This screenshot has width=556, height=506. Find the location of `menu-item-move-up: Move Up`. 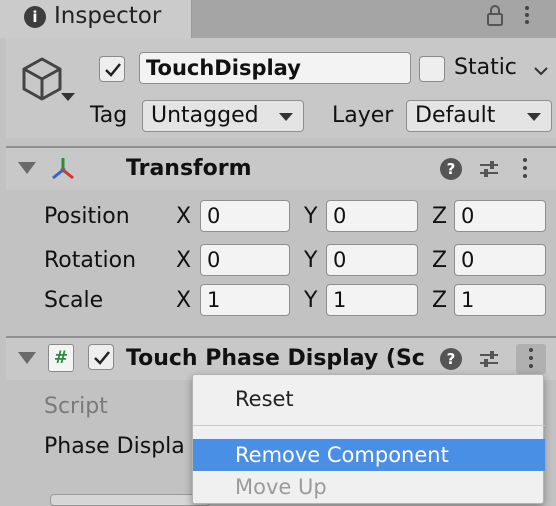

menu-item-move-up: Move Up is located at coordinates (281, 487).